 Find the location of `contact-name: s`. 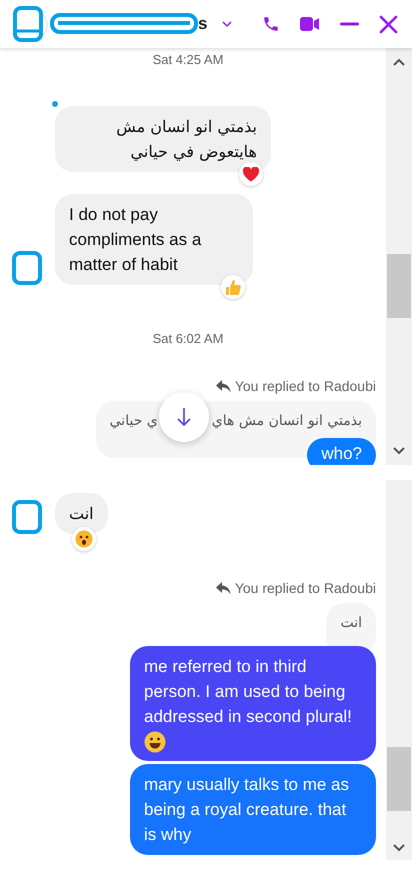

contact-name: s is located at coordinates (203, 24).